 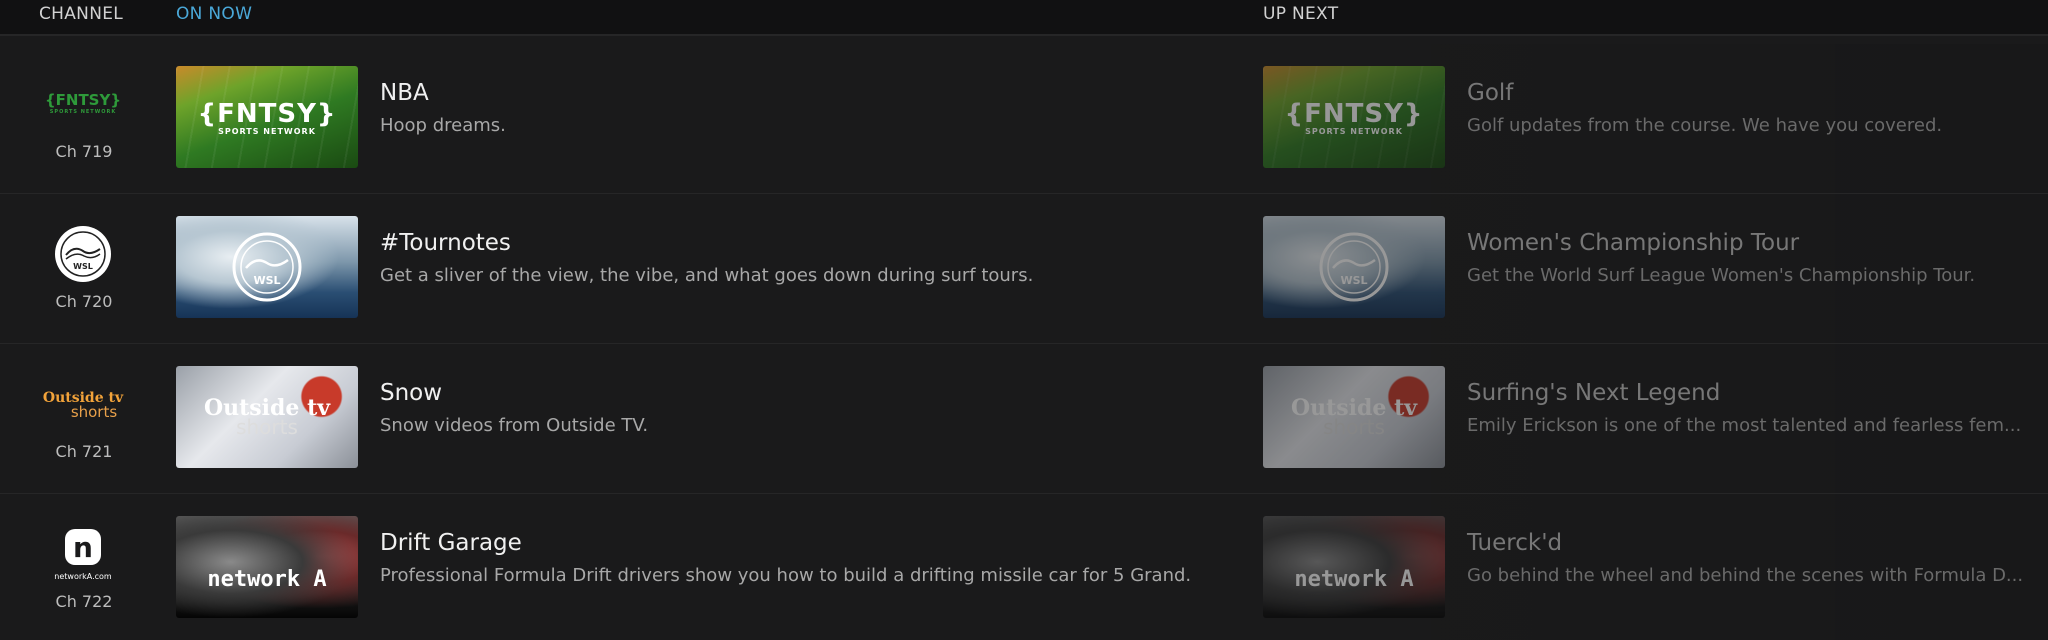 I want to click on up-next-thumbnail: Outside tv shorts, so click(x=1354, y=417).